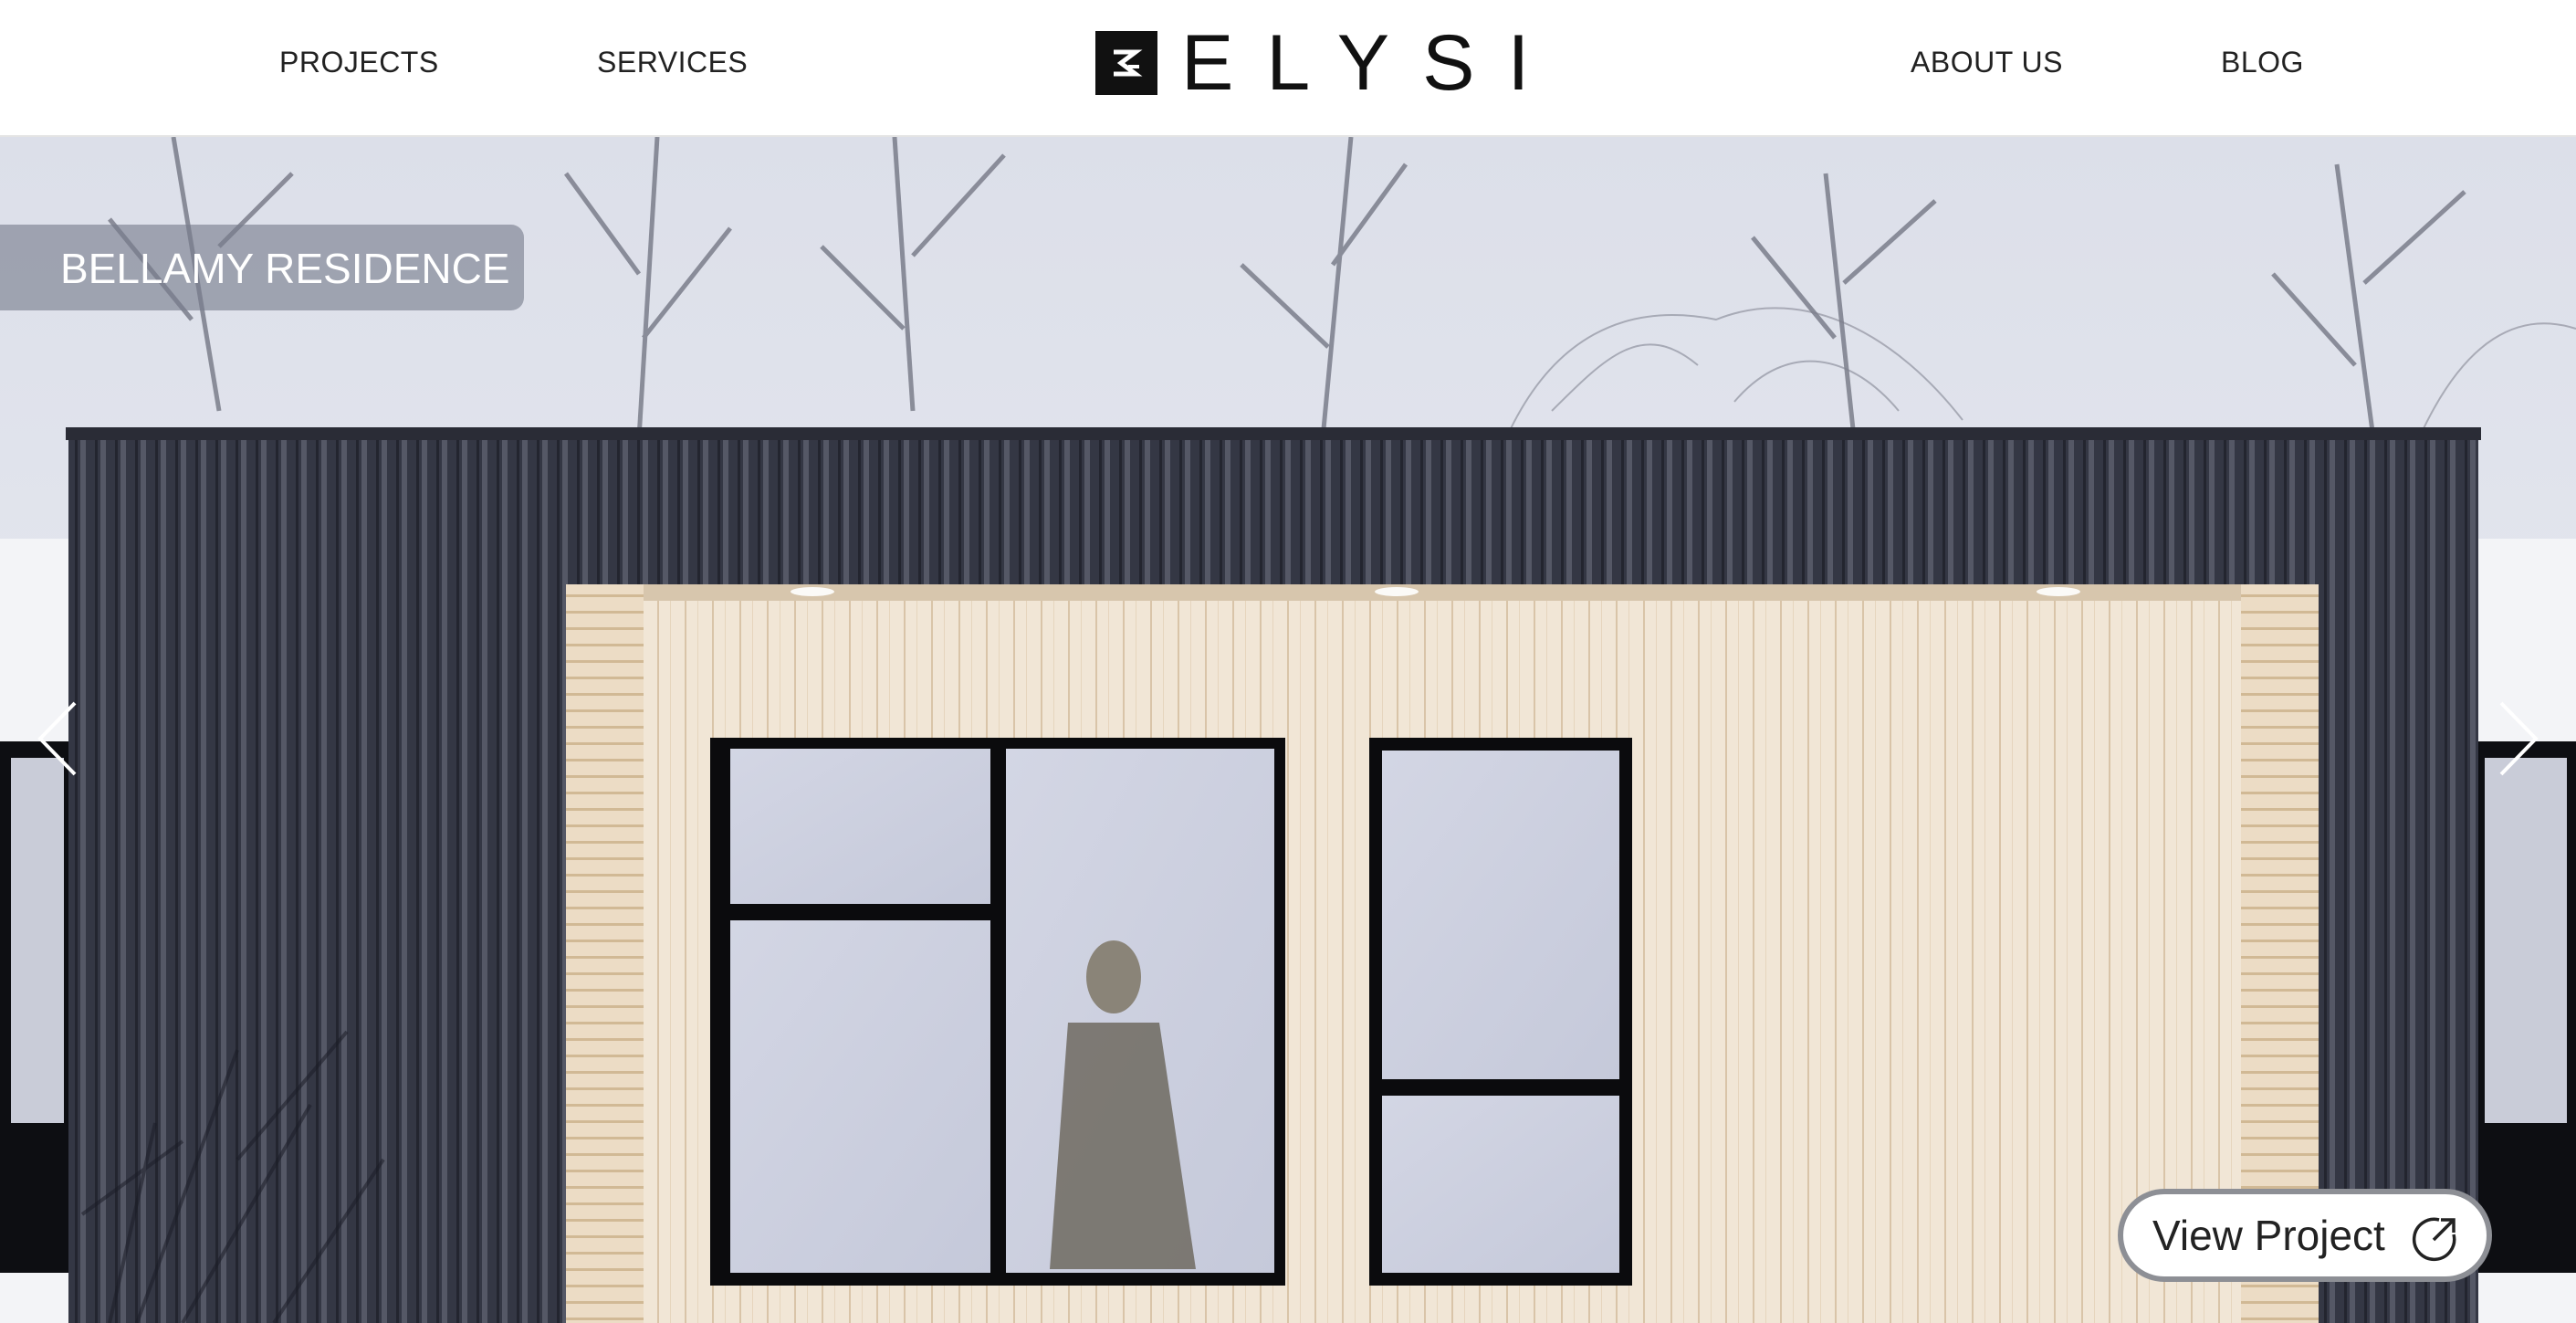  What do you see at coordinates (2269, 1235) in the screenshot?
I see `view-project-label: View Project` at bounding box center [2269, 1235].